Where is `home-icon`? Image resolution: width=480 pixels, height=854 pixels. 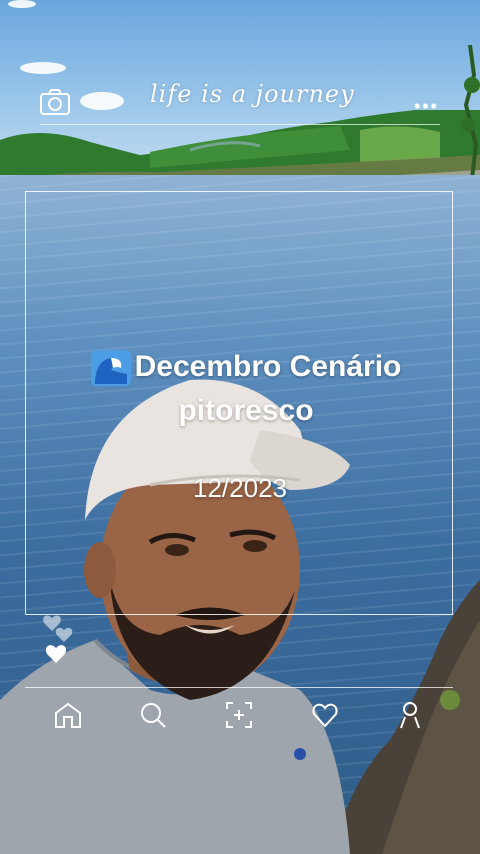
home-icon is located at coordinates (67, 715).